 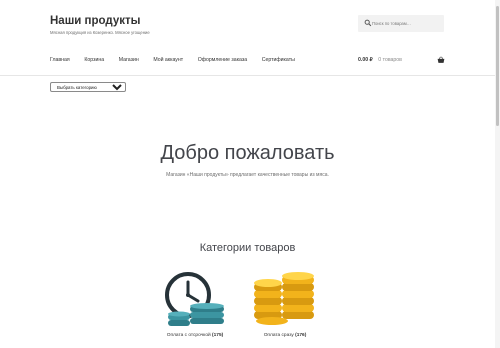 I want to click on page-title: Добро пожаловать, so click(x=247, y=153).